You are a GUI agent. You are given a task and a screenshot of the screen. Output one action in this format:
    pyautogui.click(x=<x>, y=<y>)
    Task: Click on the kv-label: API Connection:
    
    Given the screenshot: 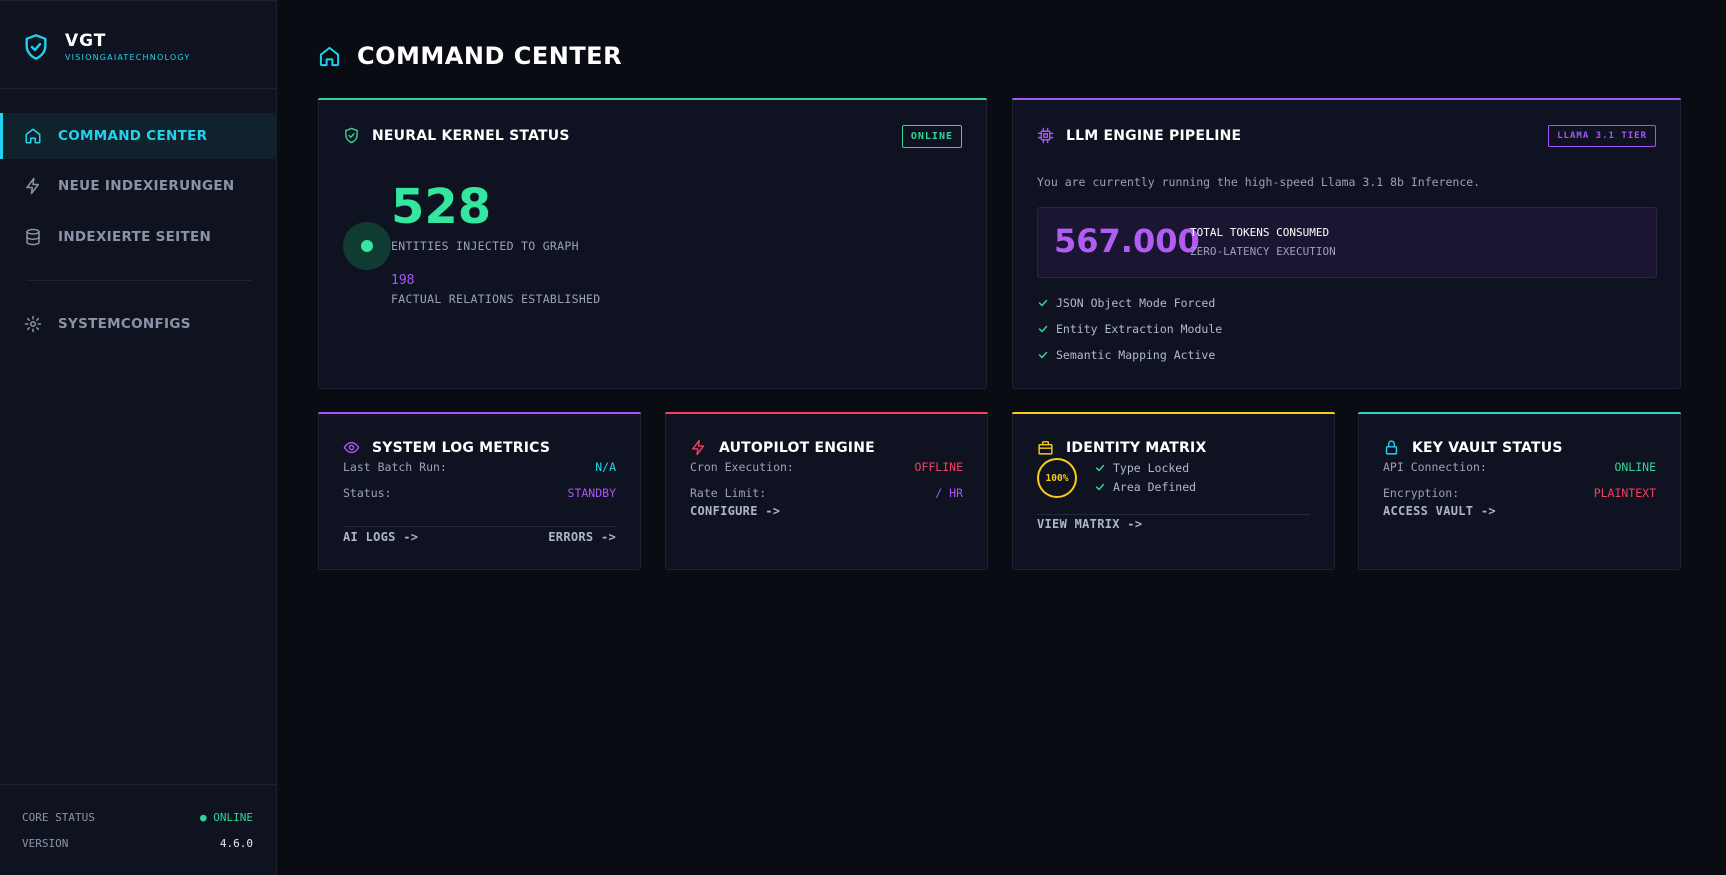 What is the action you would take?
    pyautogui.click(x=1435, y=467)
    